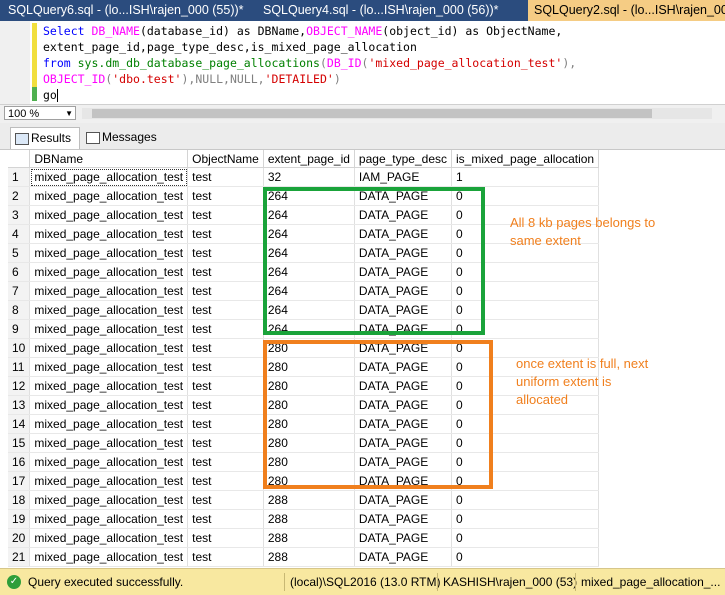  What do you see at coordinates (309, 177) in the screenshot?
I see `table-cell: 32` at bounding box center [309, 177].